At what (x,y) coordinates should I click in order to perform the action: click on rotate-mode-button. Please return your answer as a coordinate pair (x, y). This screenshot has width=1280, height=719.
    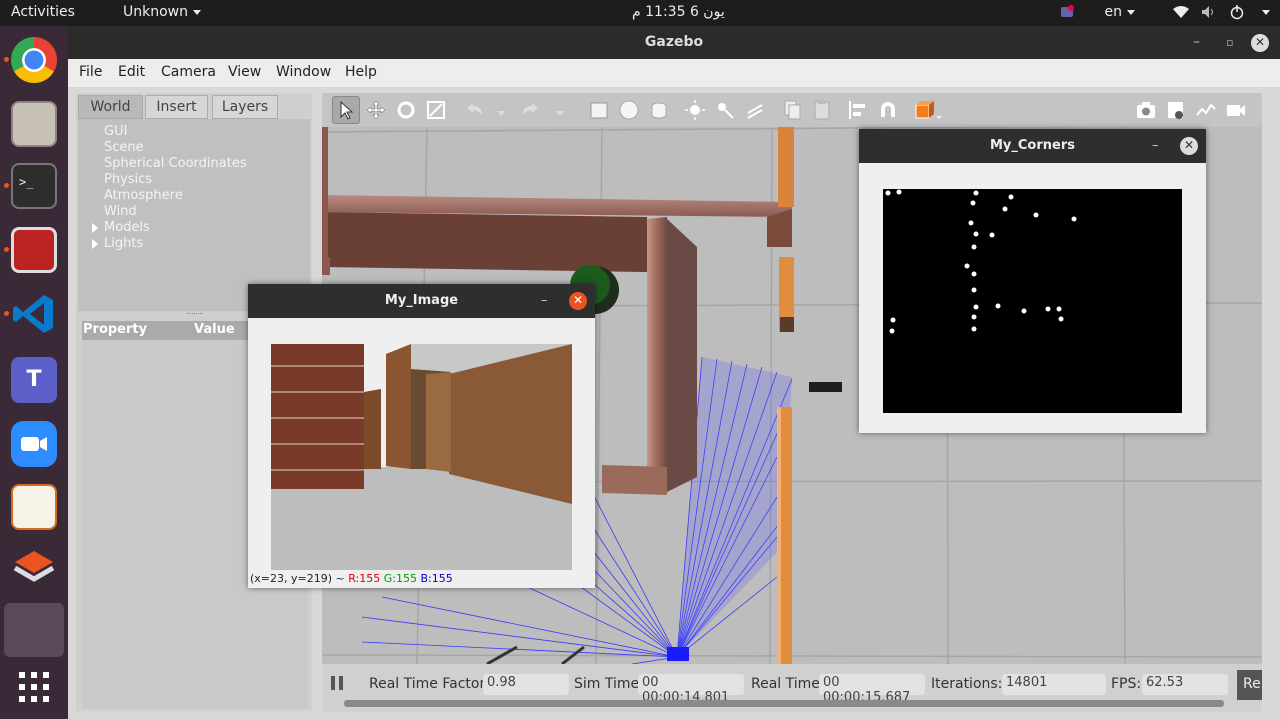
    Looking at the image, I should click on (406, 110).